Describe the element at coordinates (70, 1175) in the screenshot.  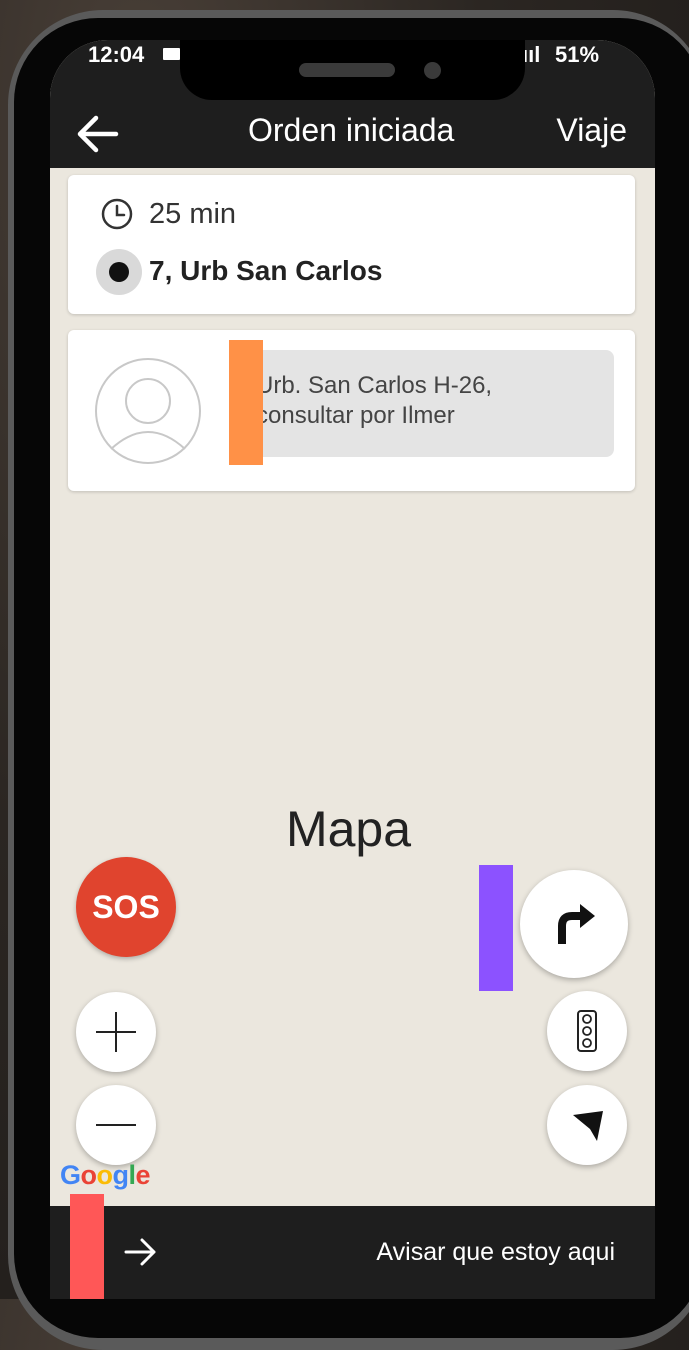
I see `google-letter: G` at that location.